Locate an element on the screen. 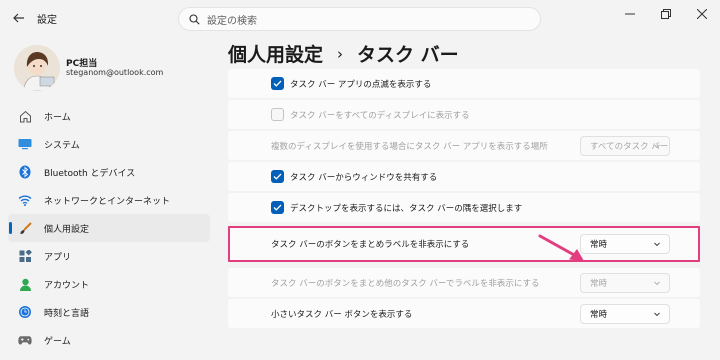 The height and width of the screenshot is (360, 720). sidebar-item-label: ネットワークとインターネット is located at coordinates (107, 201).